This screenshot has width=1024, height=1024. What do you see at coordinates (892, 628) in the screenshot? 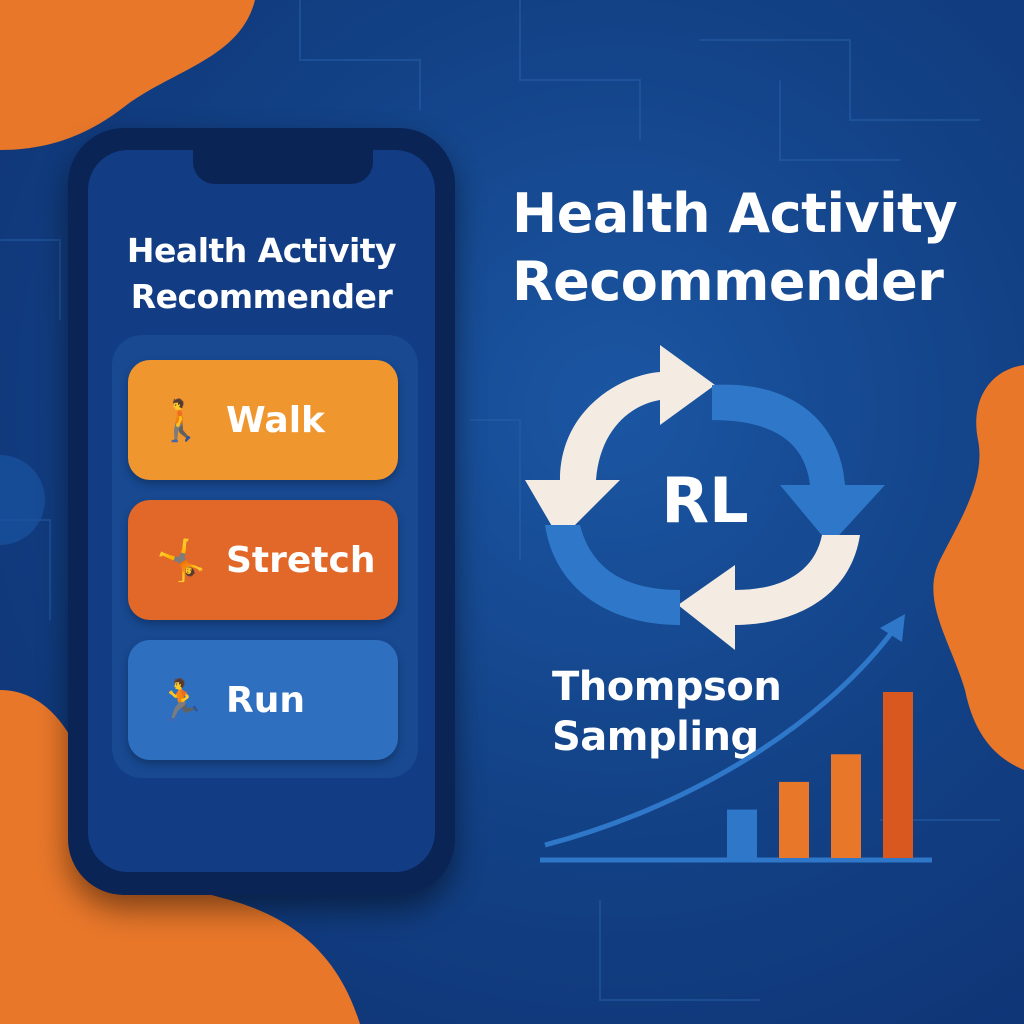
I see `trend-arrowhead-icon` at bounding box center [892, 628].